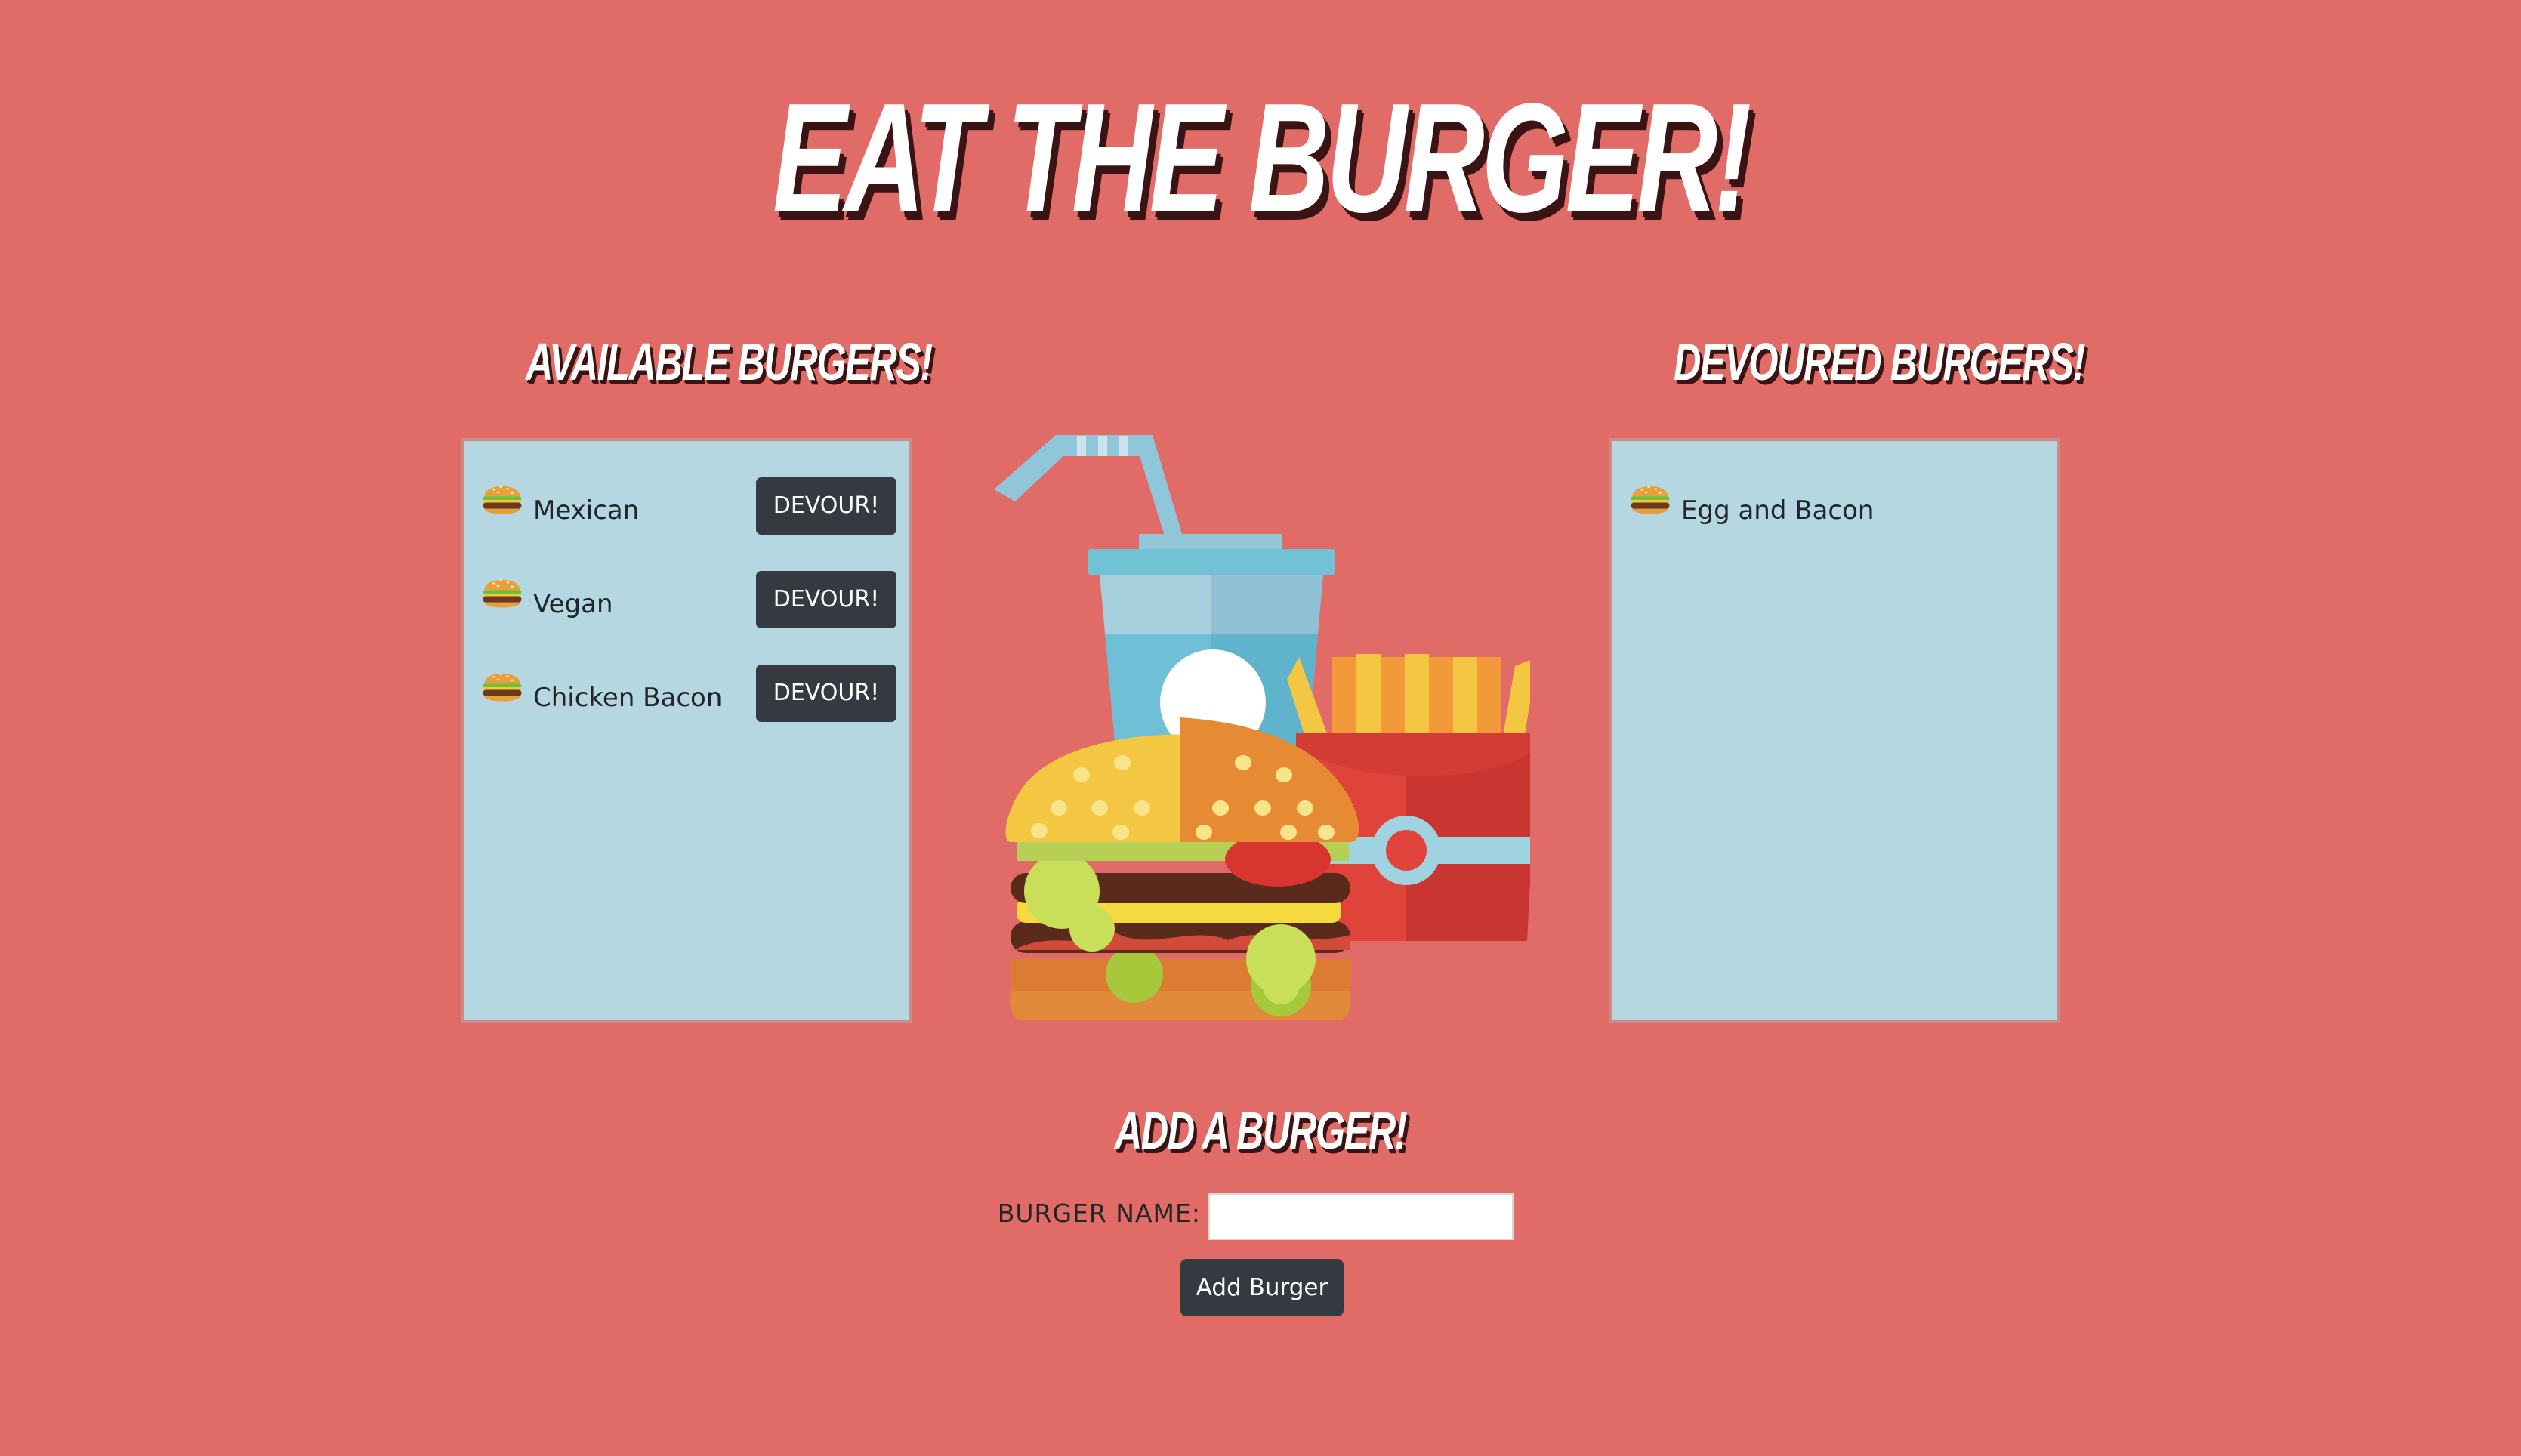 This screenshot has width=2521, height=1456. What do you see at coordinates (1834, 730) in the screenshot?
I see `devoured-burgers-panel: Egg and Bacon` at bounding box center [1834, 730].